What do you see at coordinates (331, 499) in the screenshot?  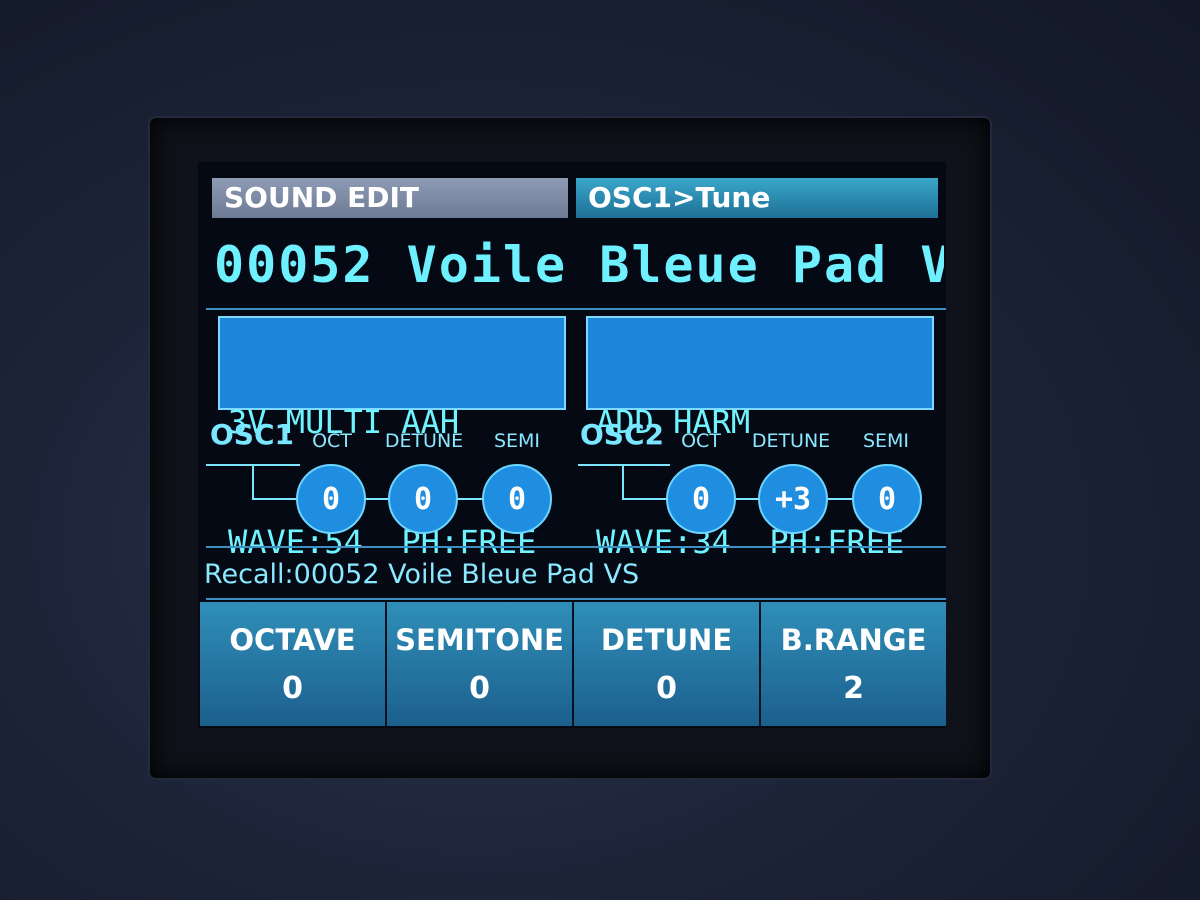 I see `osc1-oct-knob: 0` at bounding box center [331, 499].